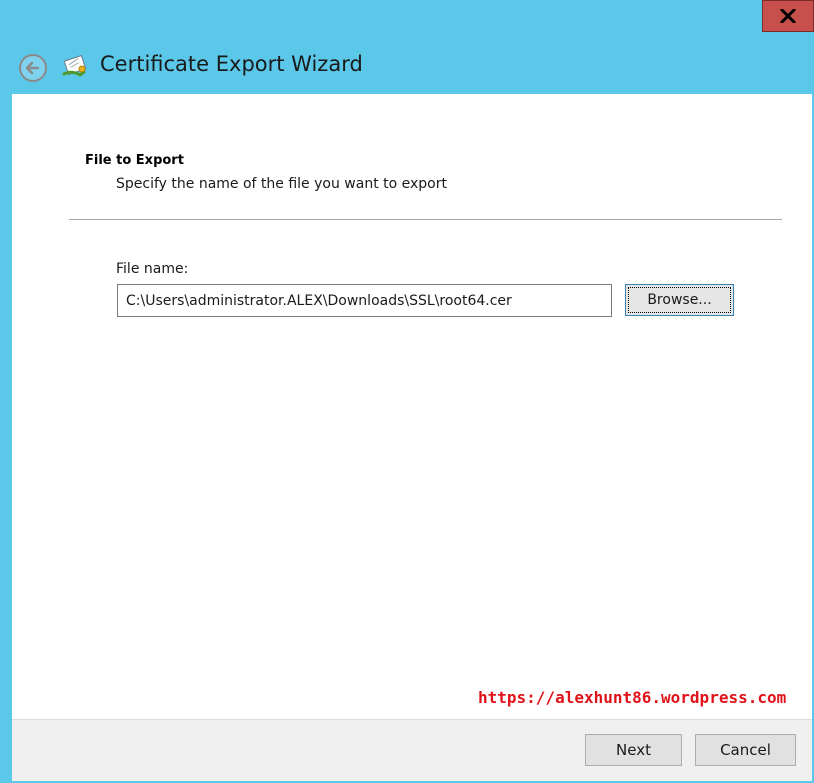 The image size is (814, 783). I want to click on cancel-button: Cancel, so click(745, 750).